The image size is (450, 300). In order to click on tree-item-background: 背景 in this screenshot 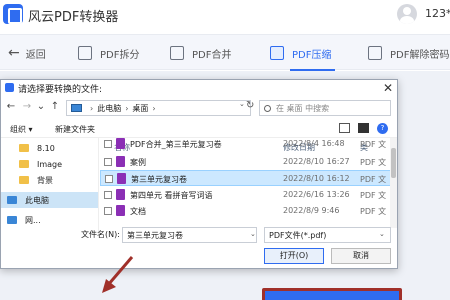, I will do `click(49, 180)`.